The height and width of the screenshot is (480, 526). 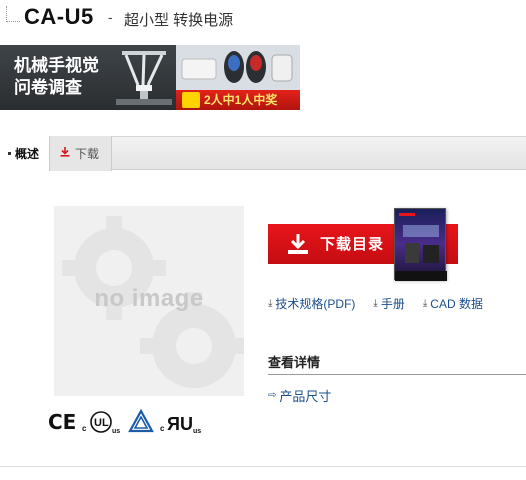 What do you see at coordinates (186, 424) in the screenshot?
I see `svg-text: U` at bounding box center [186, 424].